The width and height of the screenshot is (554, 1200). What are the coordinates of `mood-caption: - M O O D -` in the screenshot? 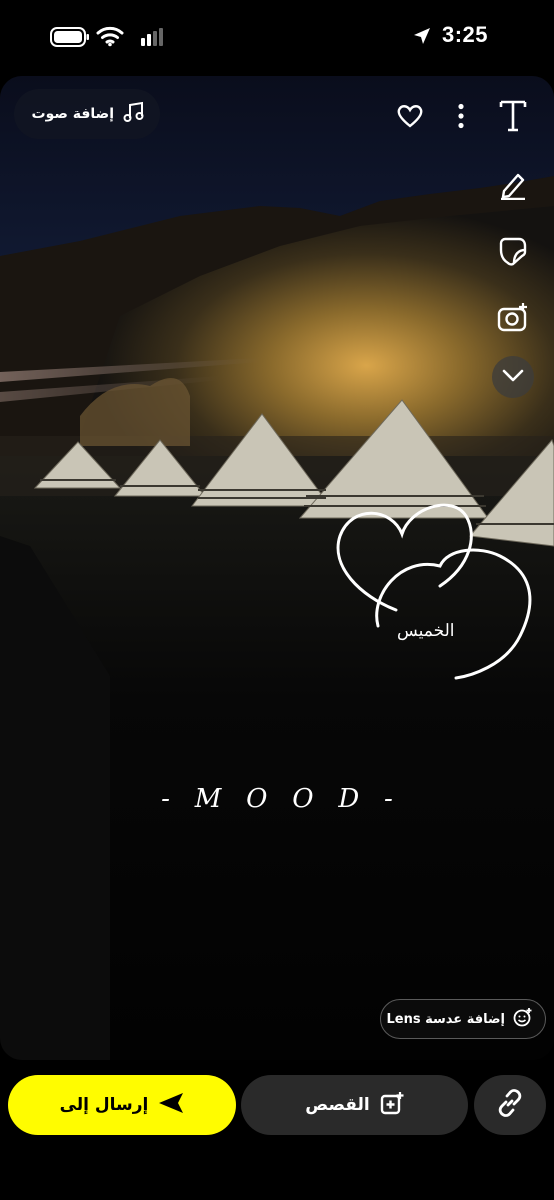 It's located at (277, 799).